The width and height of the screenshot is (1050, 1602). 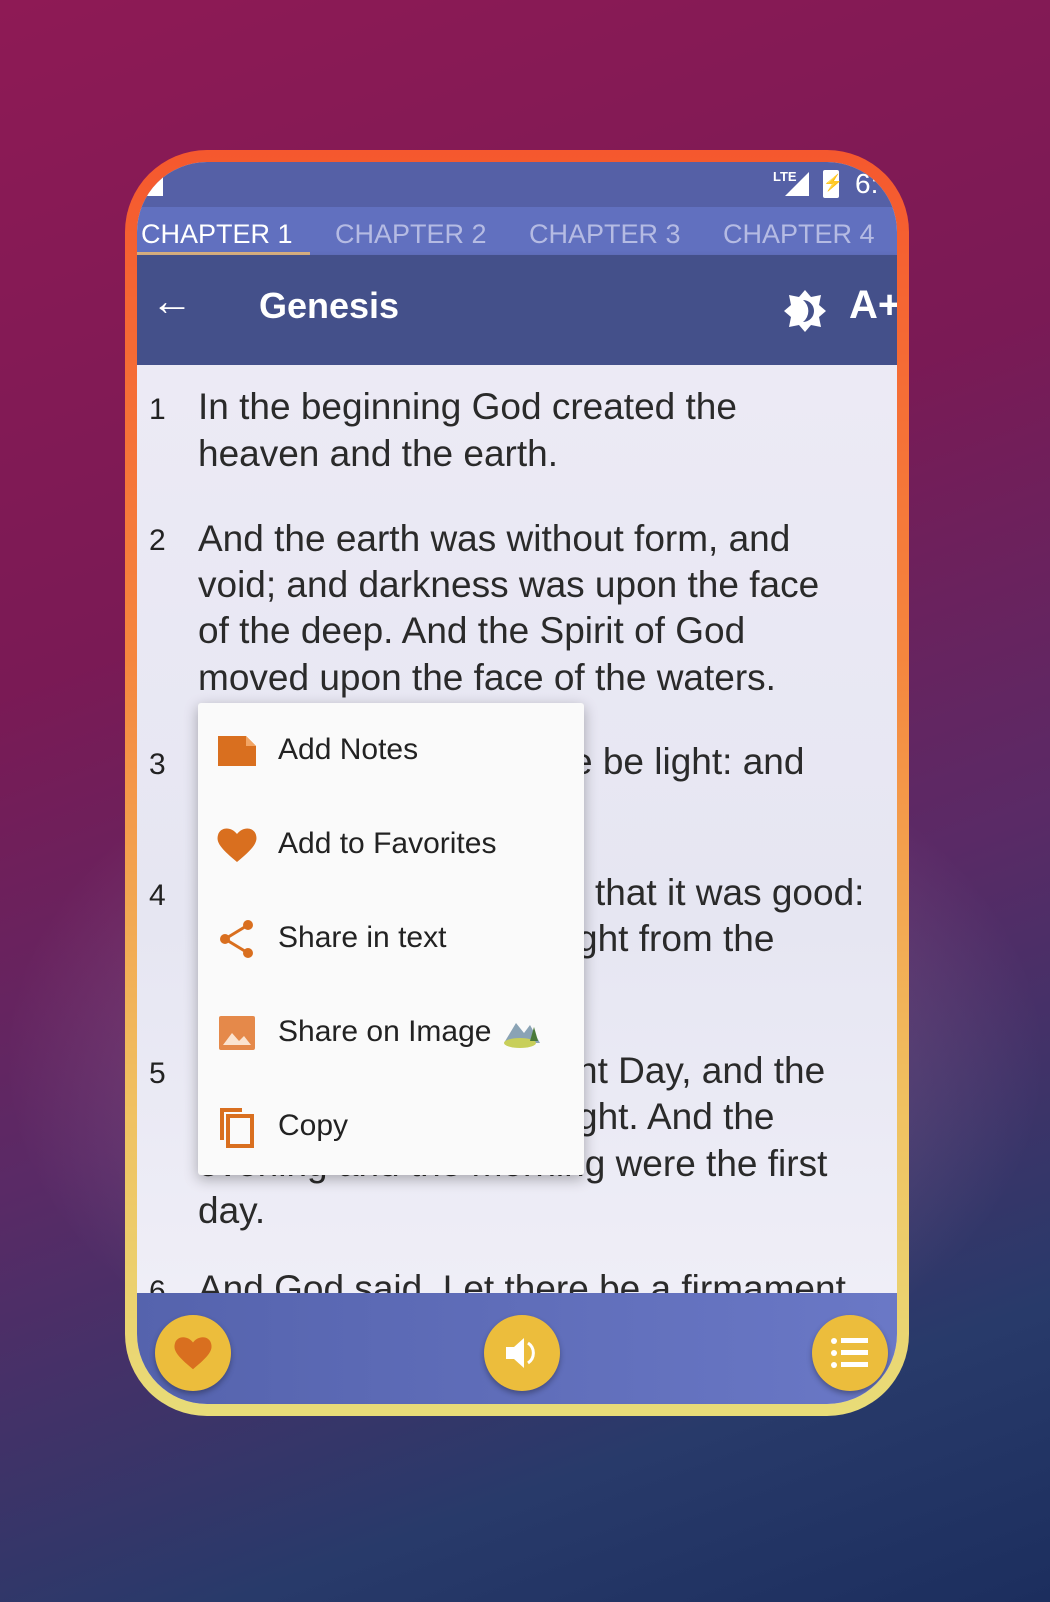 I want to click on tab-chapter-2: CHAPTER 2, so click(x=411, y=234).